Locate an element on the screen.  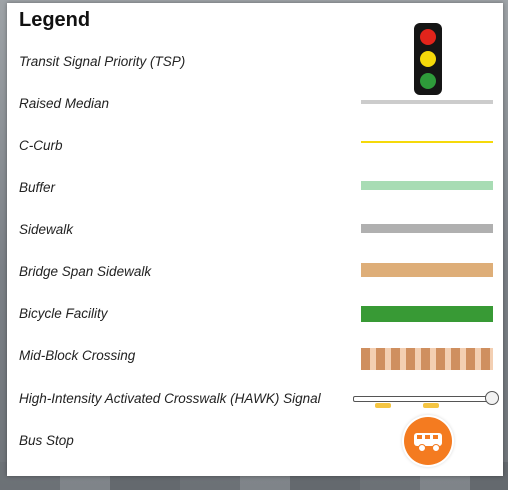
legend-item-tsp-label: Transit Signal Priority (TSP) is located at coordinates (102, 61).